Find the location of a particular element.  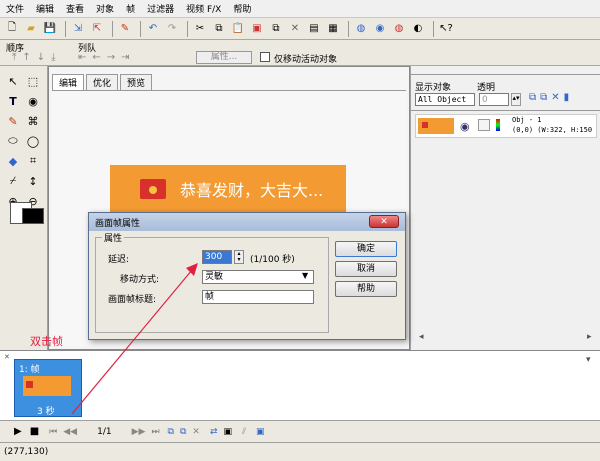

menu-view: 查看 is located at coordinates (75, 8).